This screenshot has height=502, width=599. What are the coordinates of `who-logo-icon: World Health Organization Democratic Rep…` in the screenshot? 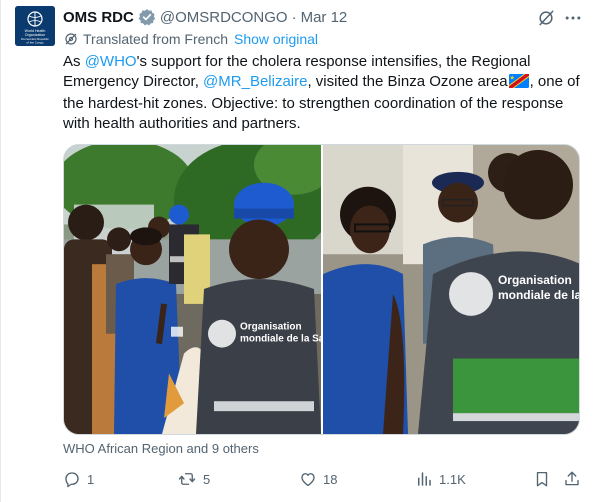 It's located at (35, 26).